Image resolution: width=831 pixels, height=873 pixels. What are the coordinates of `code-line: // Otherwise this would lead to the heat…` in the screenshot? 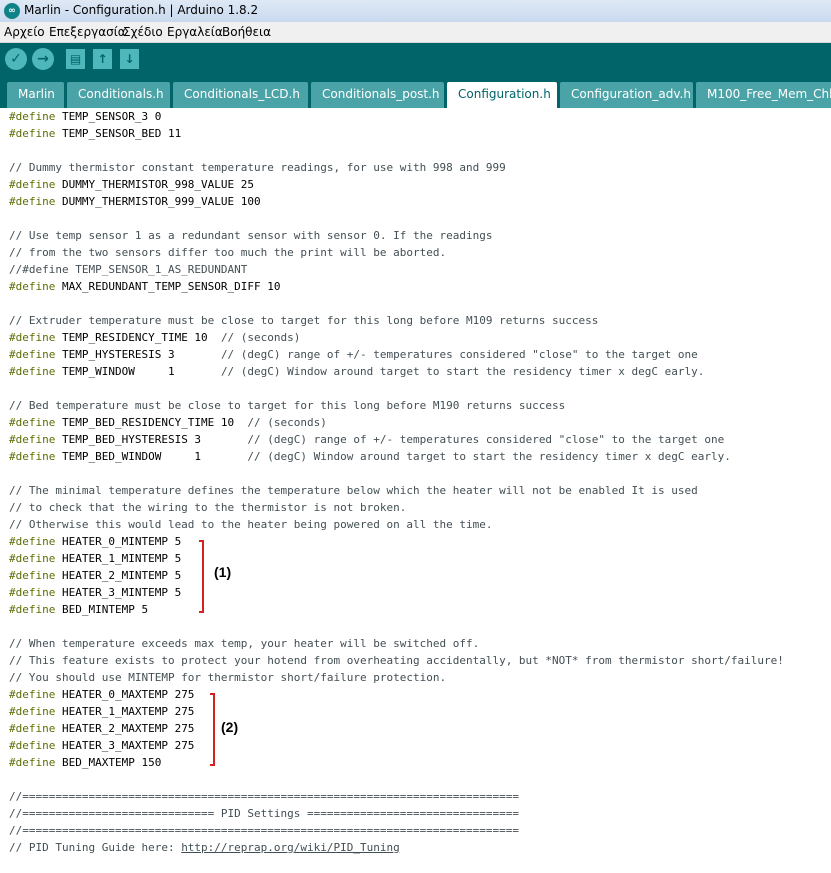 It's located at (396, 524).